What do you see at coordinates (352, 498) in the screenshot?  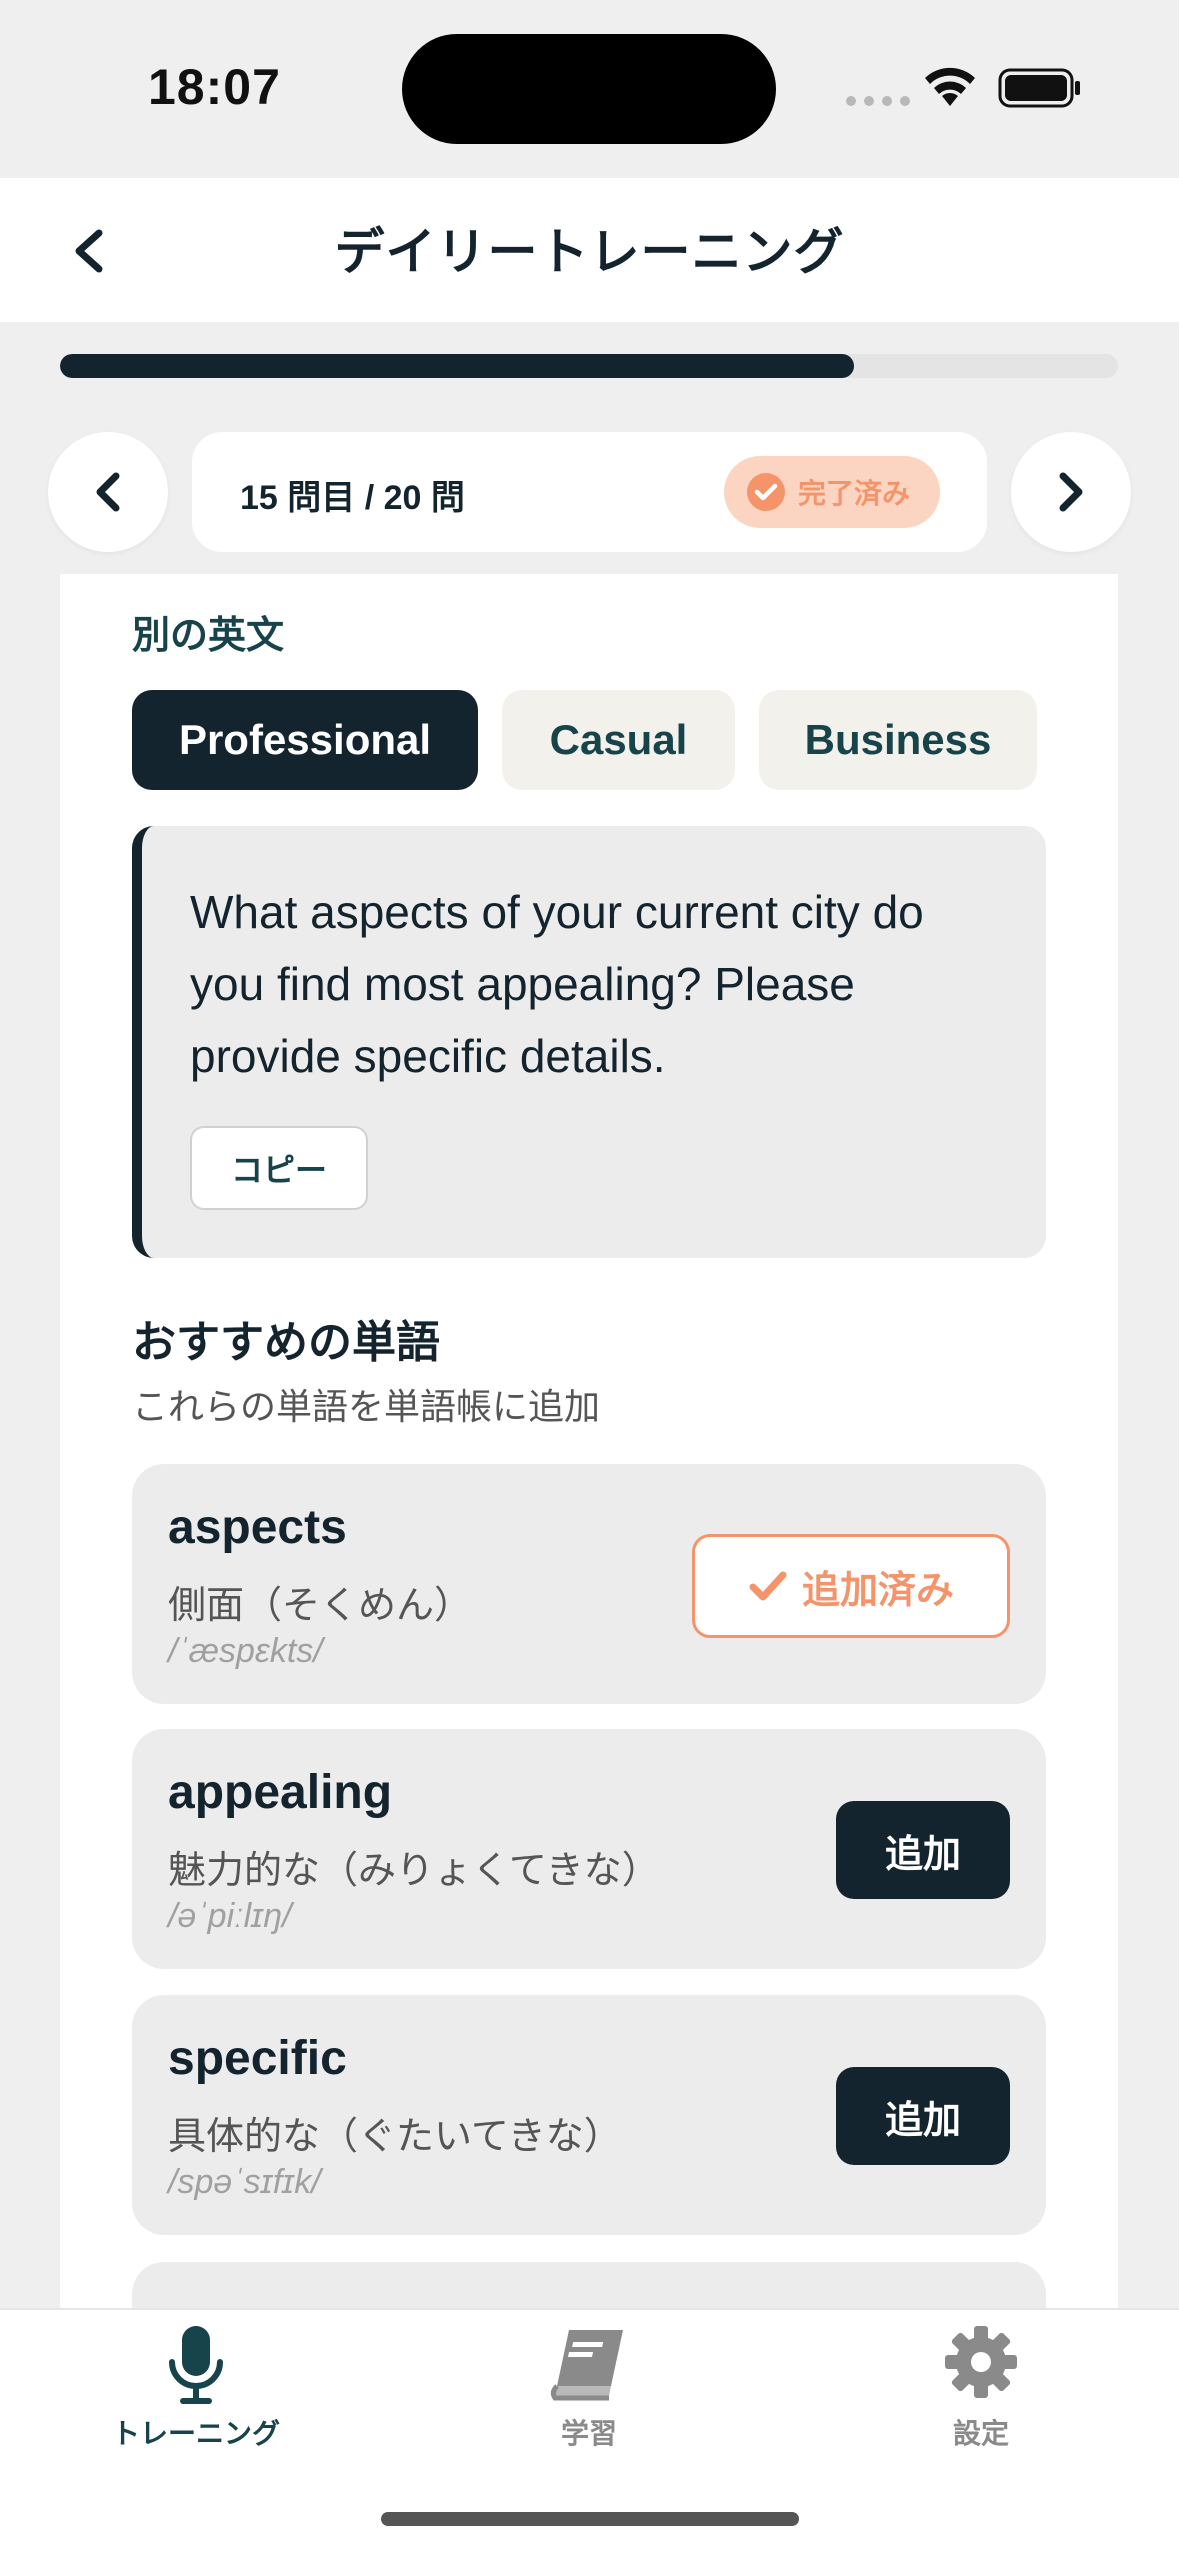 I see `question-counter: 15 問目 / 20 問` at bounding box center [352, 498].